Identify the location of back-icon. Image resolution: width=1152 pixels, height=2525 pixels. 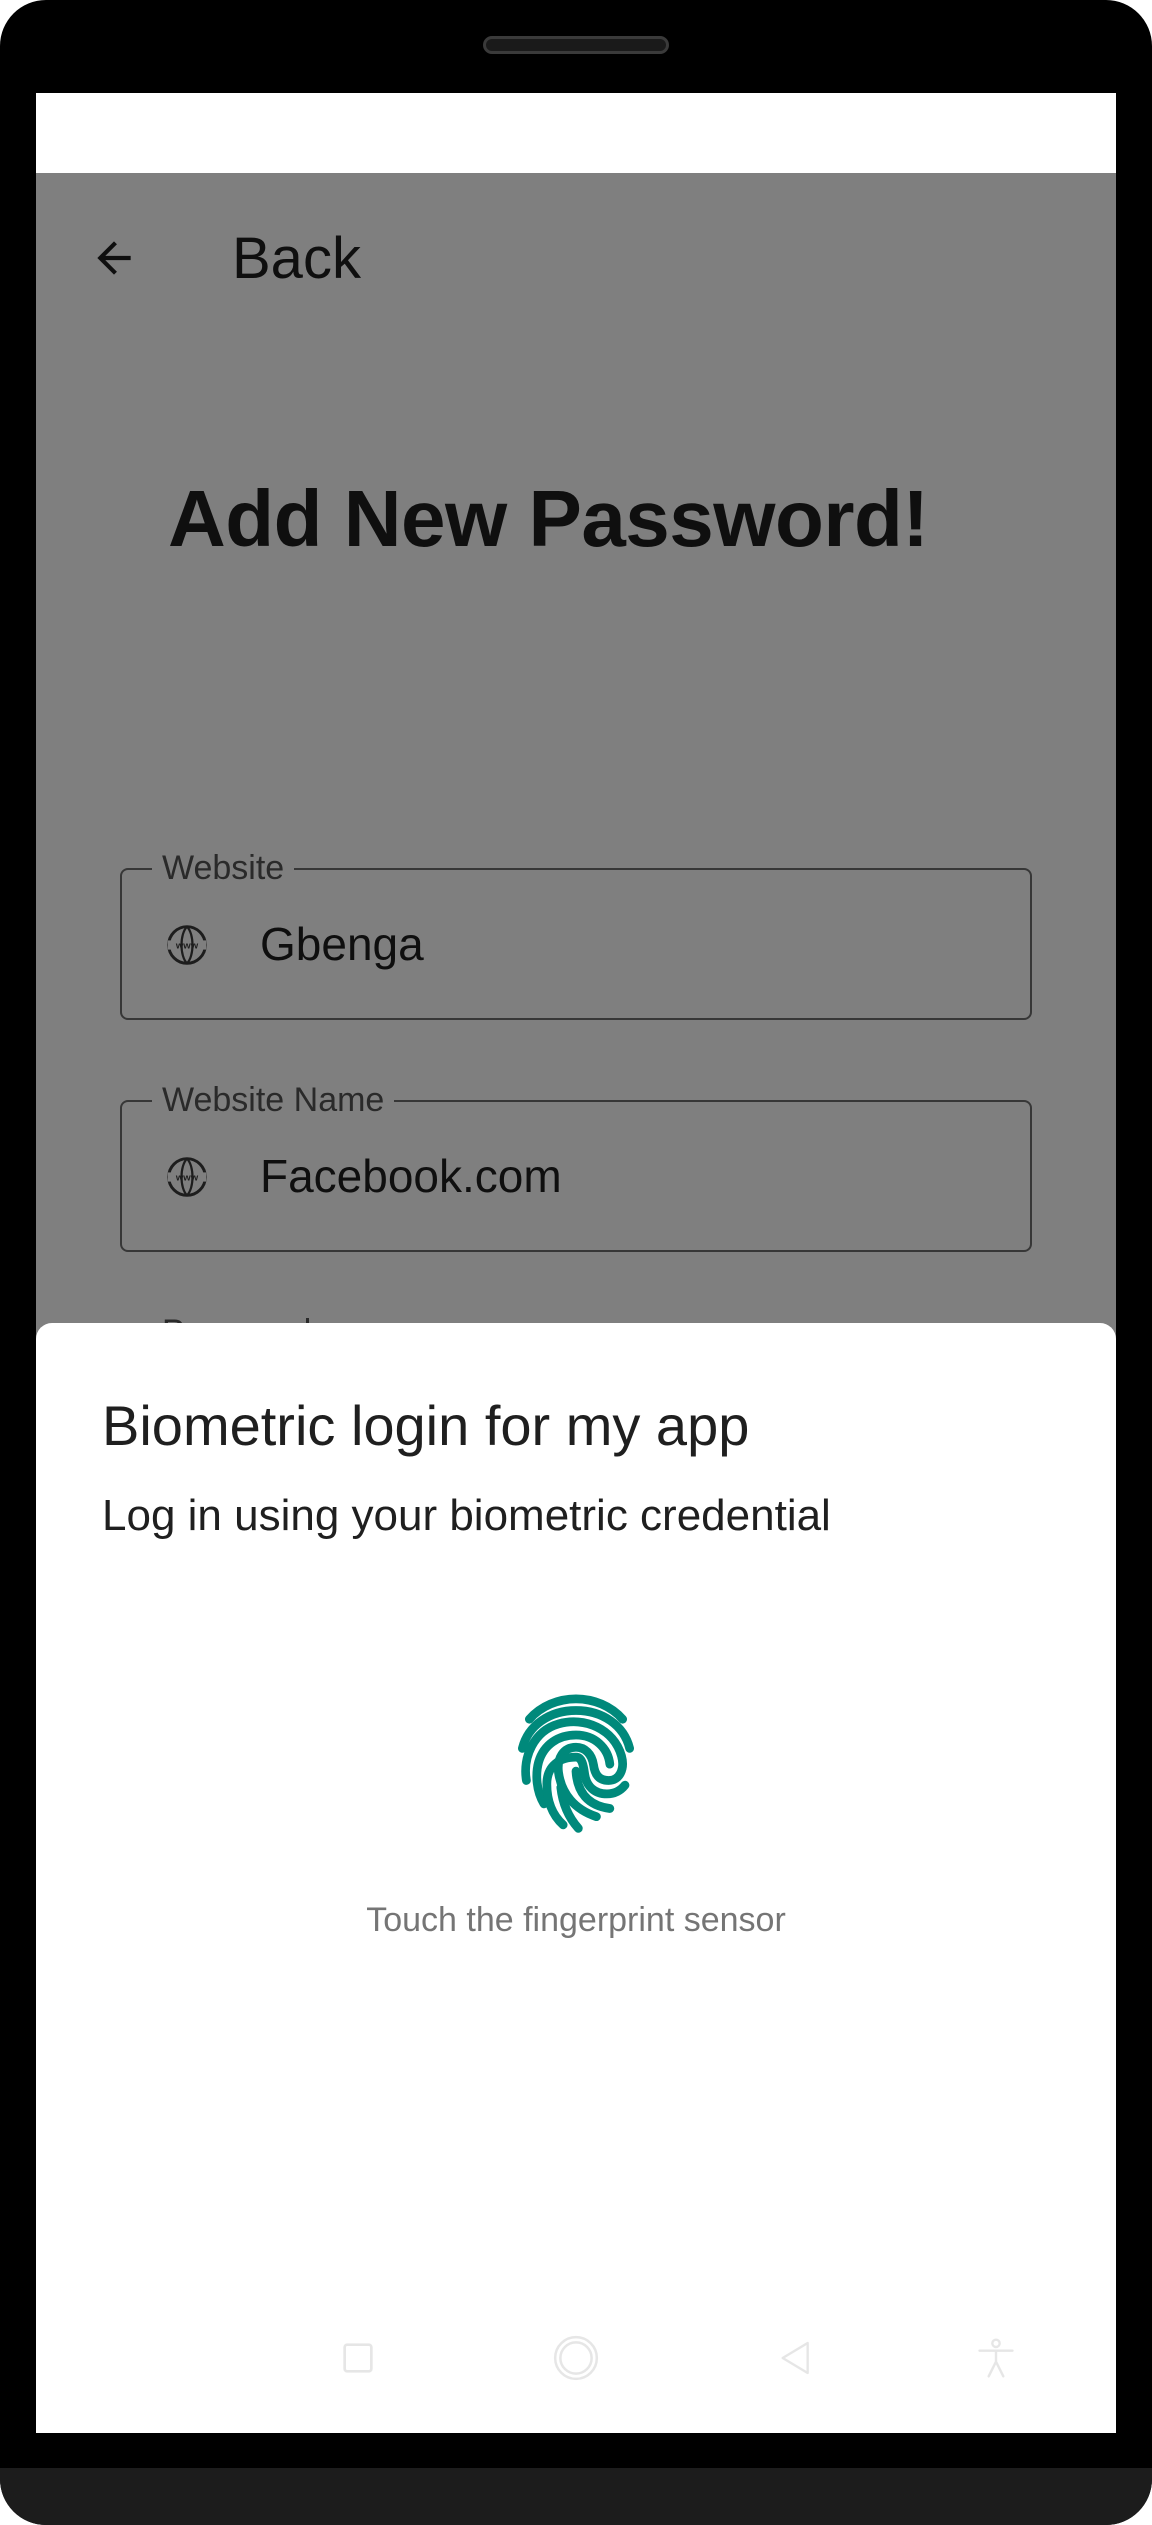
(796, 2358).